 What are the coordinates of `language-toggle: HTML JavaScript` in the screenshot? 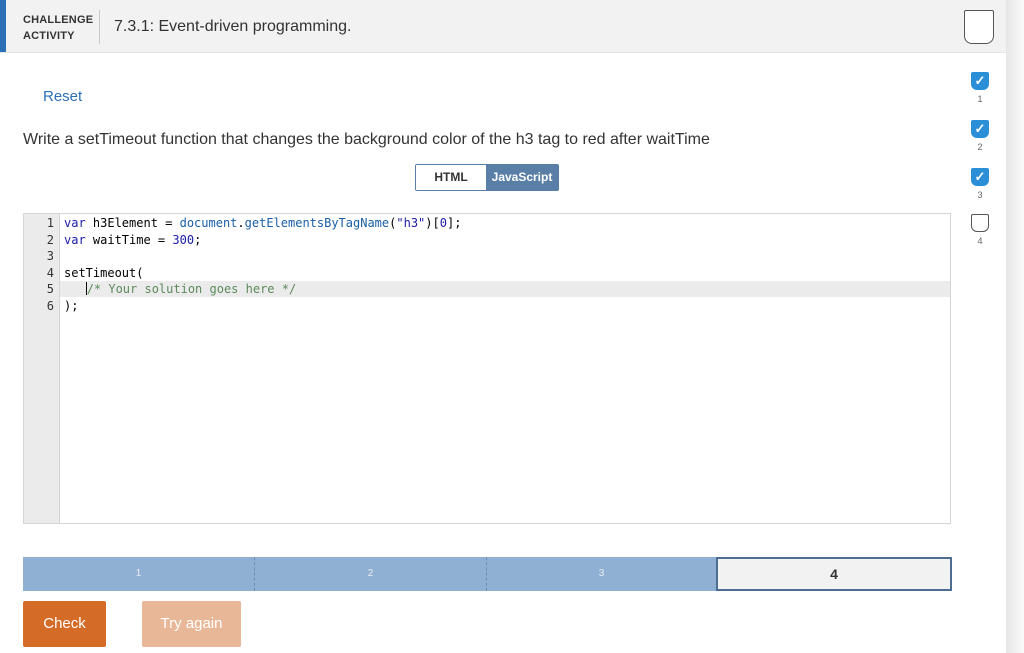 It's located at (487, 177).